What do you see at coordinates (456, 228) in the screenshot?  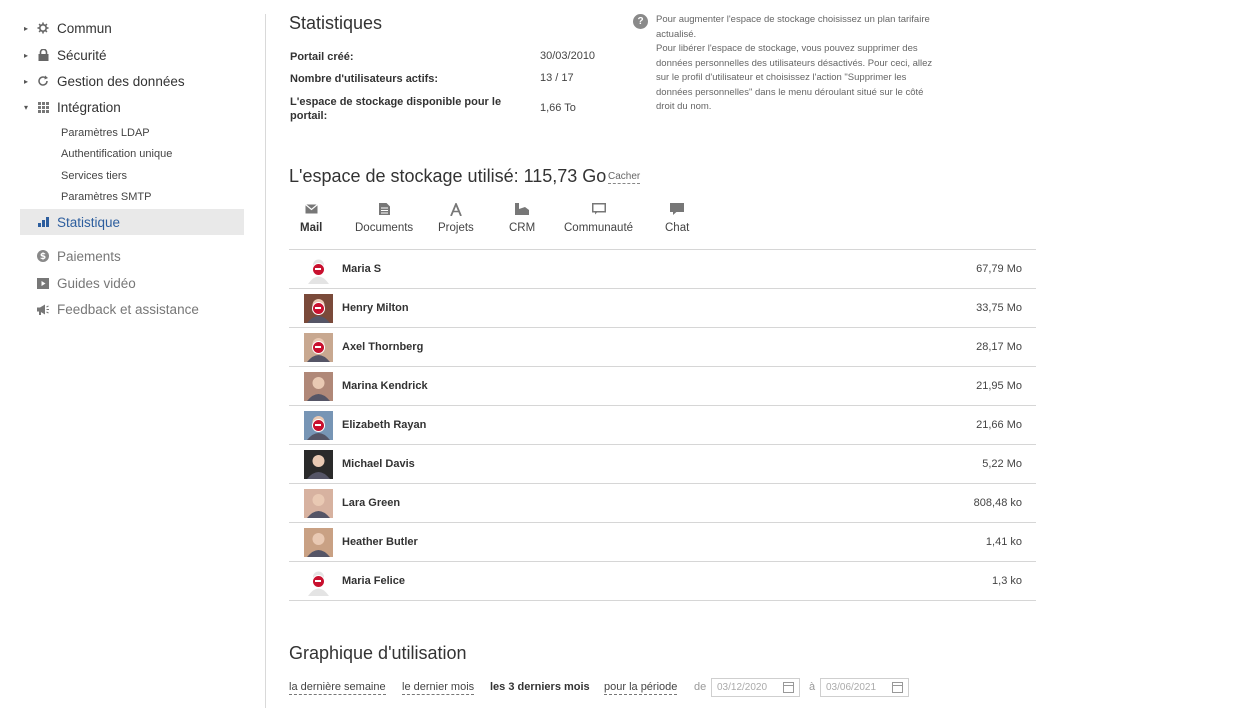 I see `tab-label: Projets` at bounding box center [456, 228].